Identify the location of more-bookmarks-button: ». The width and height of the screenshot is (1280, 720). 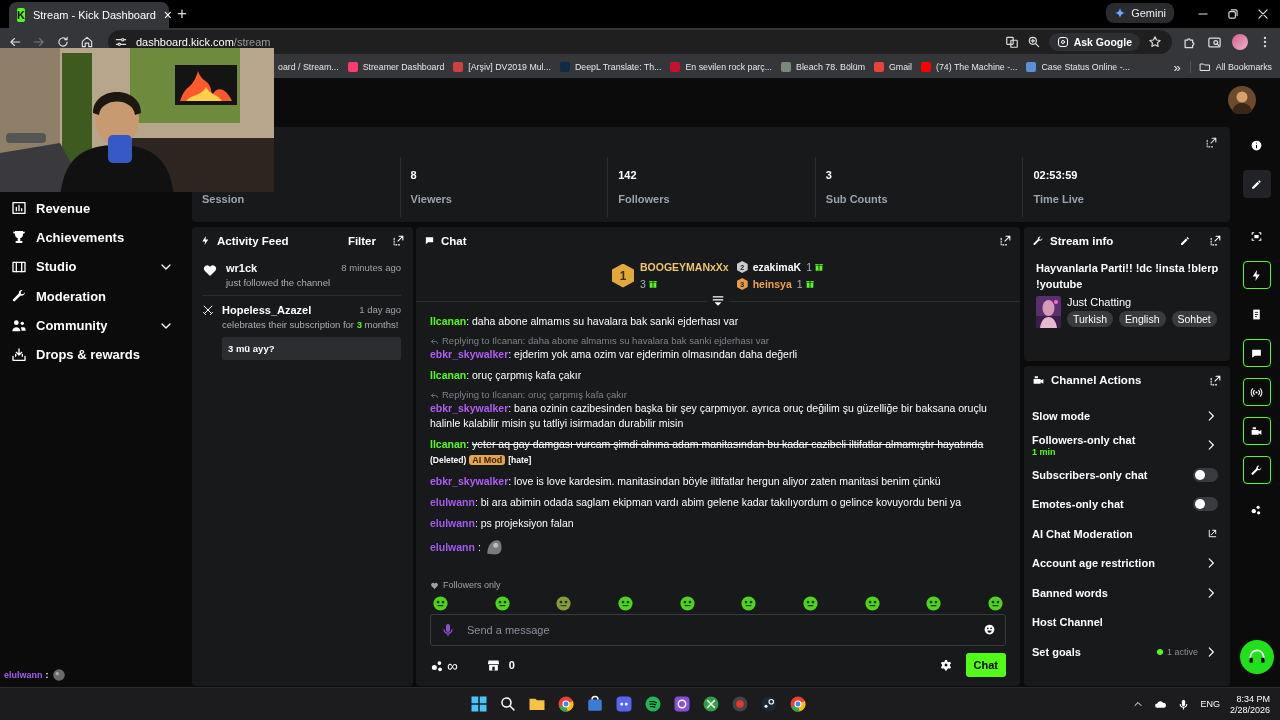
(1177, 67).